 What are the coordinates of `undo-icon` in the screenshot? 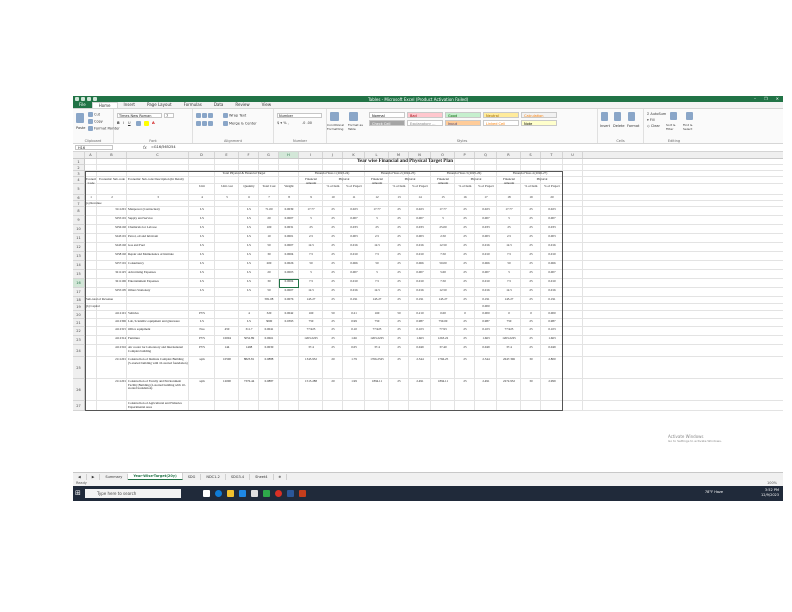 It's located at (89, 99).